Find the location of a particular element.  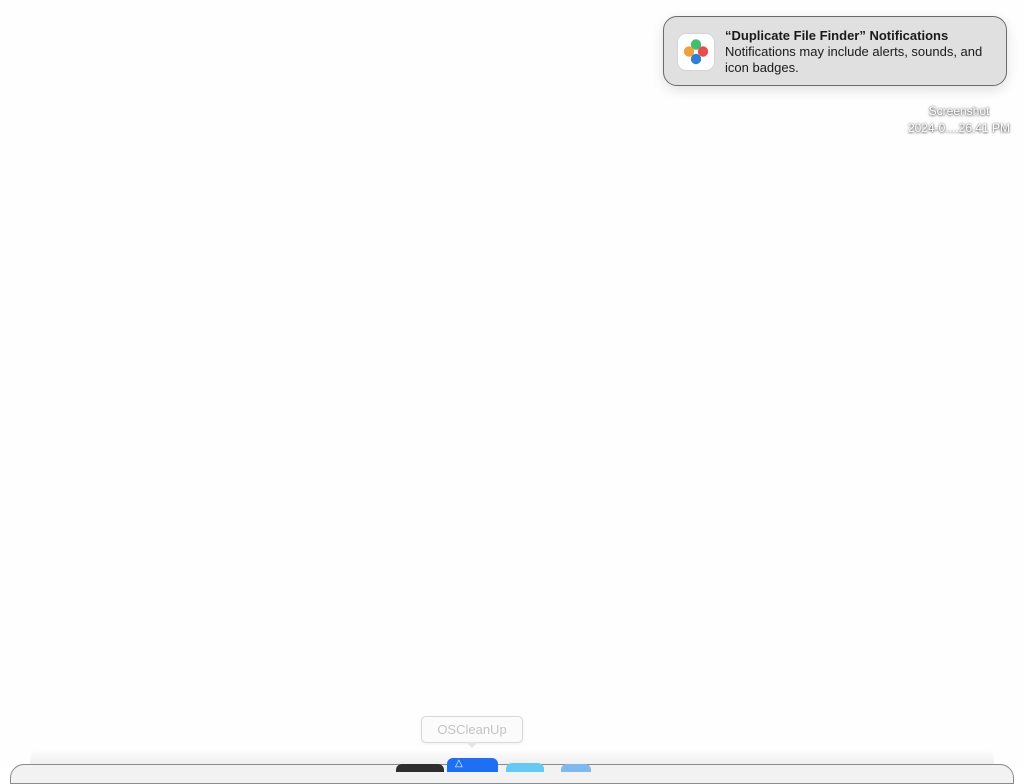

dock-tooltip: OSCleanUp is located at coordinates (472, 729).